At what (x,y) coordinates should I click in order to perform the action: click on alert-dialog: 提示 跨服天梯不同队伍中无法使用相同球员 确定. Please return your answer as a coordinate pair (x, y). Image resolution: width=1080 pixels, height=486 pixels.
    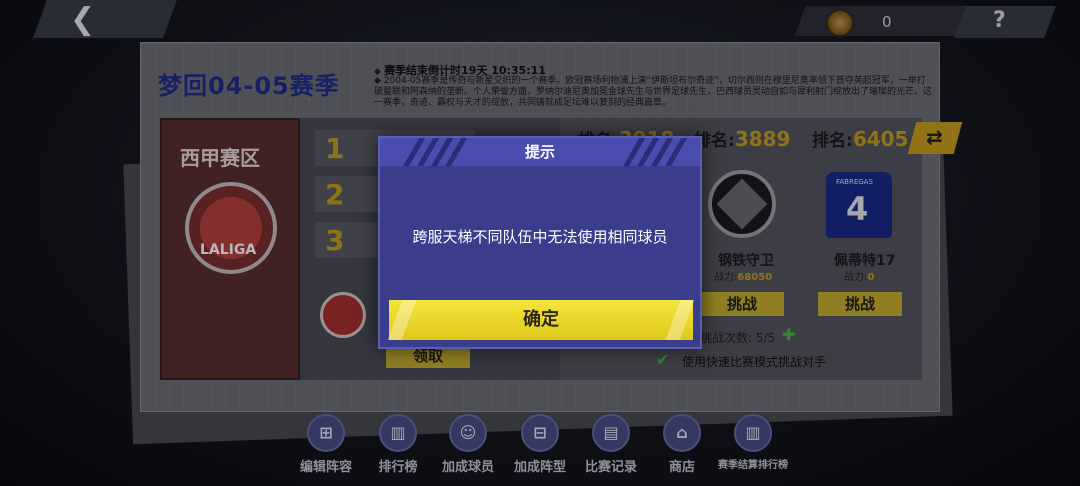
    Looking at the image, I should click on (540, 242).